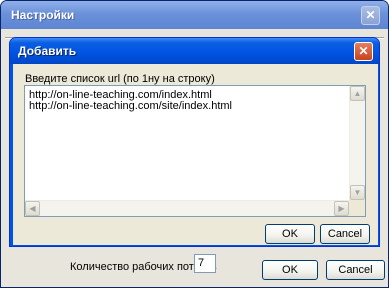 The image size is (389, 290). What do you see at coordinates (43, 15) in the screenshot?
I see `settings-window-title: Настройки` at bounding box center [43, 15].